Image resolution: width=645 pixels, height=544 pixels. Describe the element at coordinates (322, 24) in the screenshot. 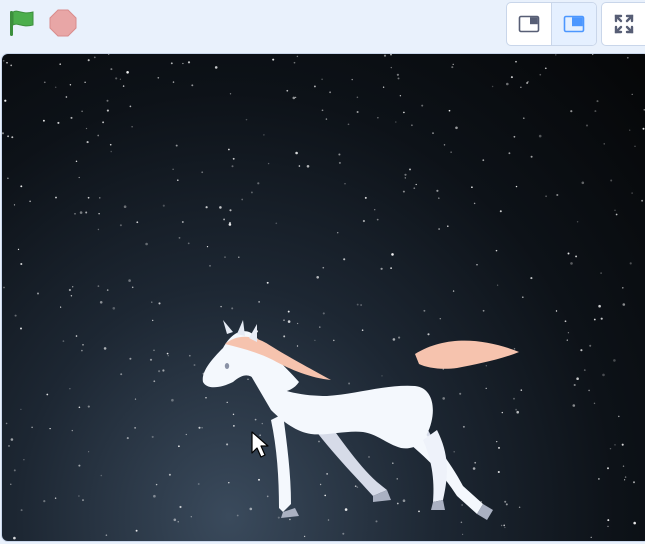

I see `stage-toolbar` at that location.